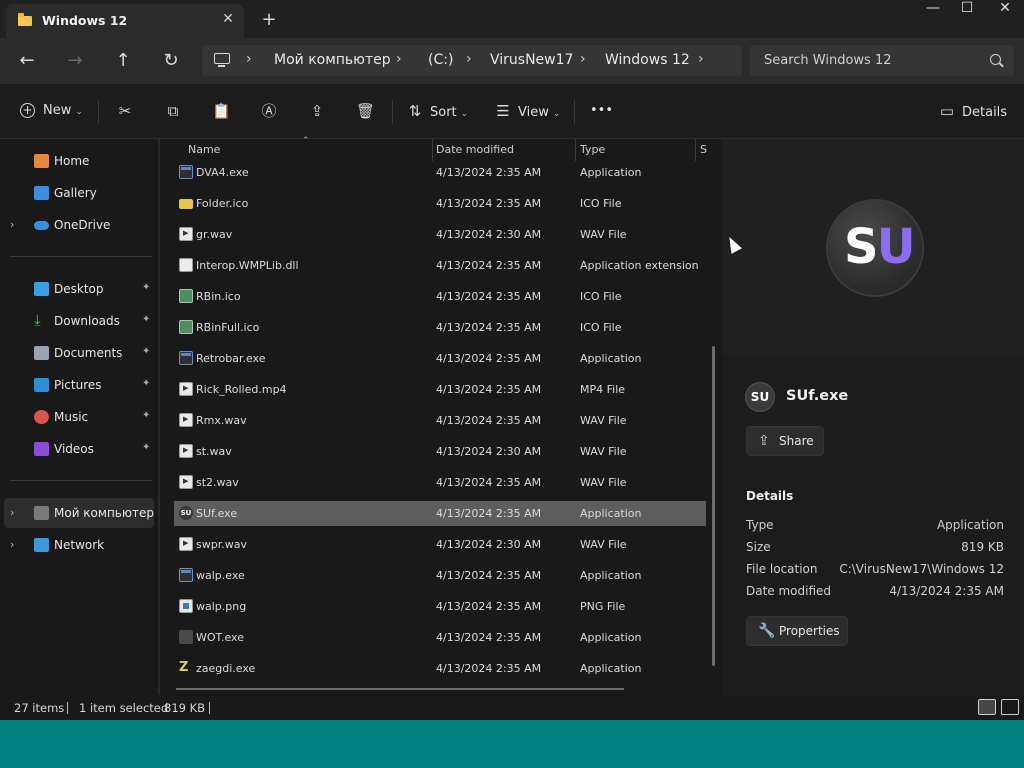 This screenshot has width=1024, height=768. What do you see at coordinates (440, 637) in the screenshot?
I see `file-row: WOT.exe 4/13/2024 2:35 AM Application` at bounding box center [440, 637].